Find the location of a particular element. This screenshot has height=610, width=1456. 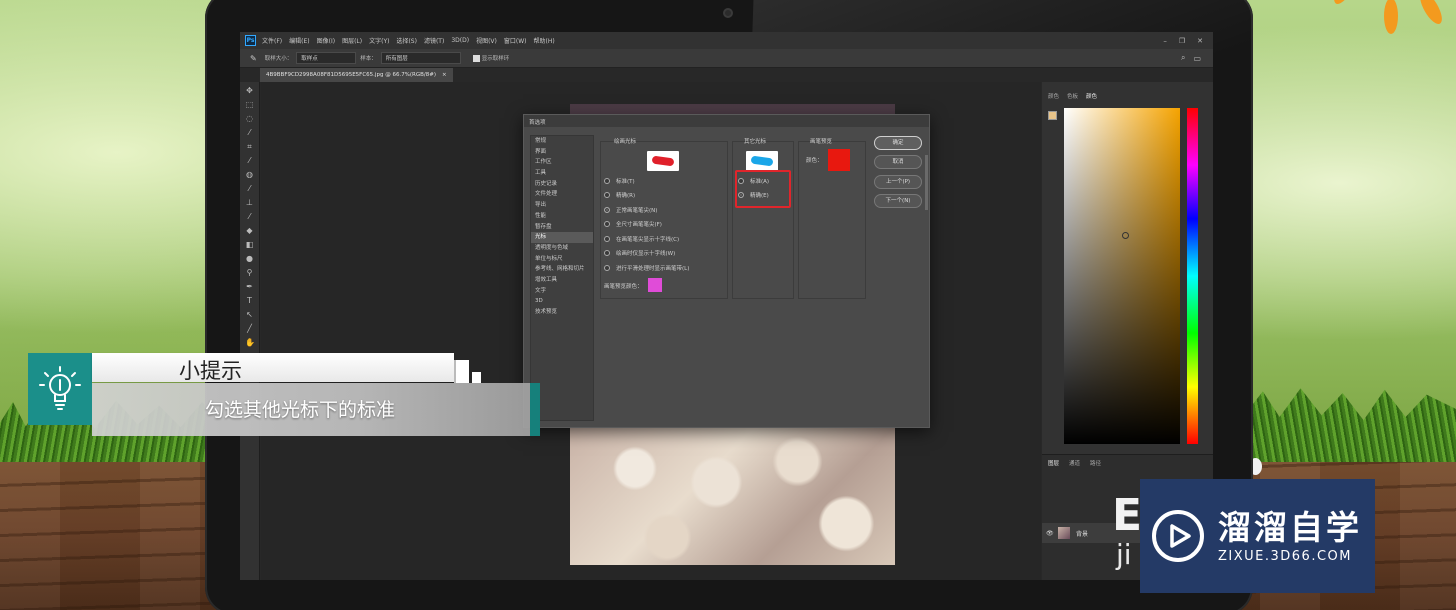

checkbox-label: 在画笔笔尖显示十字线(C) is located at coordinates (648, 240).